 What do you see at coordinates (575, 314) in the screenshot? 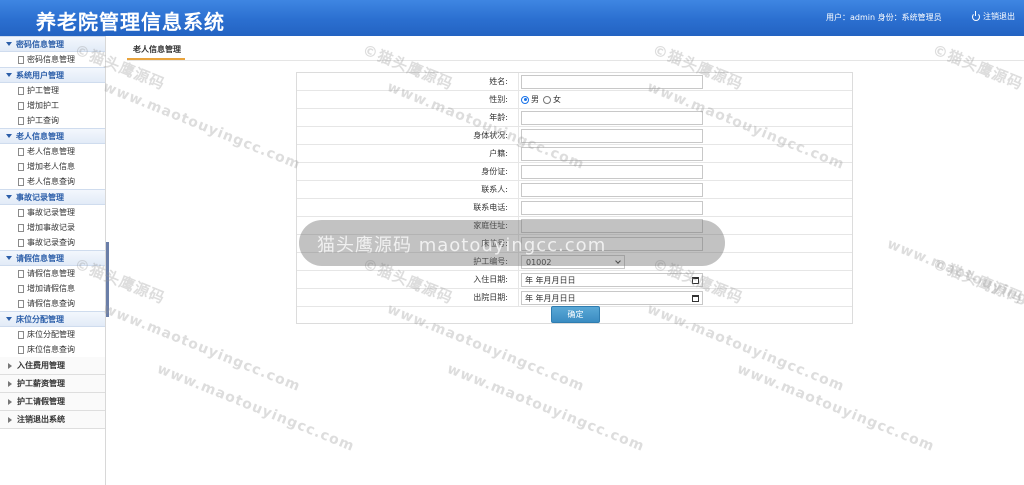
I see `submit-button: 确定` at bounding box center [575, 314].